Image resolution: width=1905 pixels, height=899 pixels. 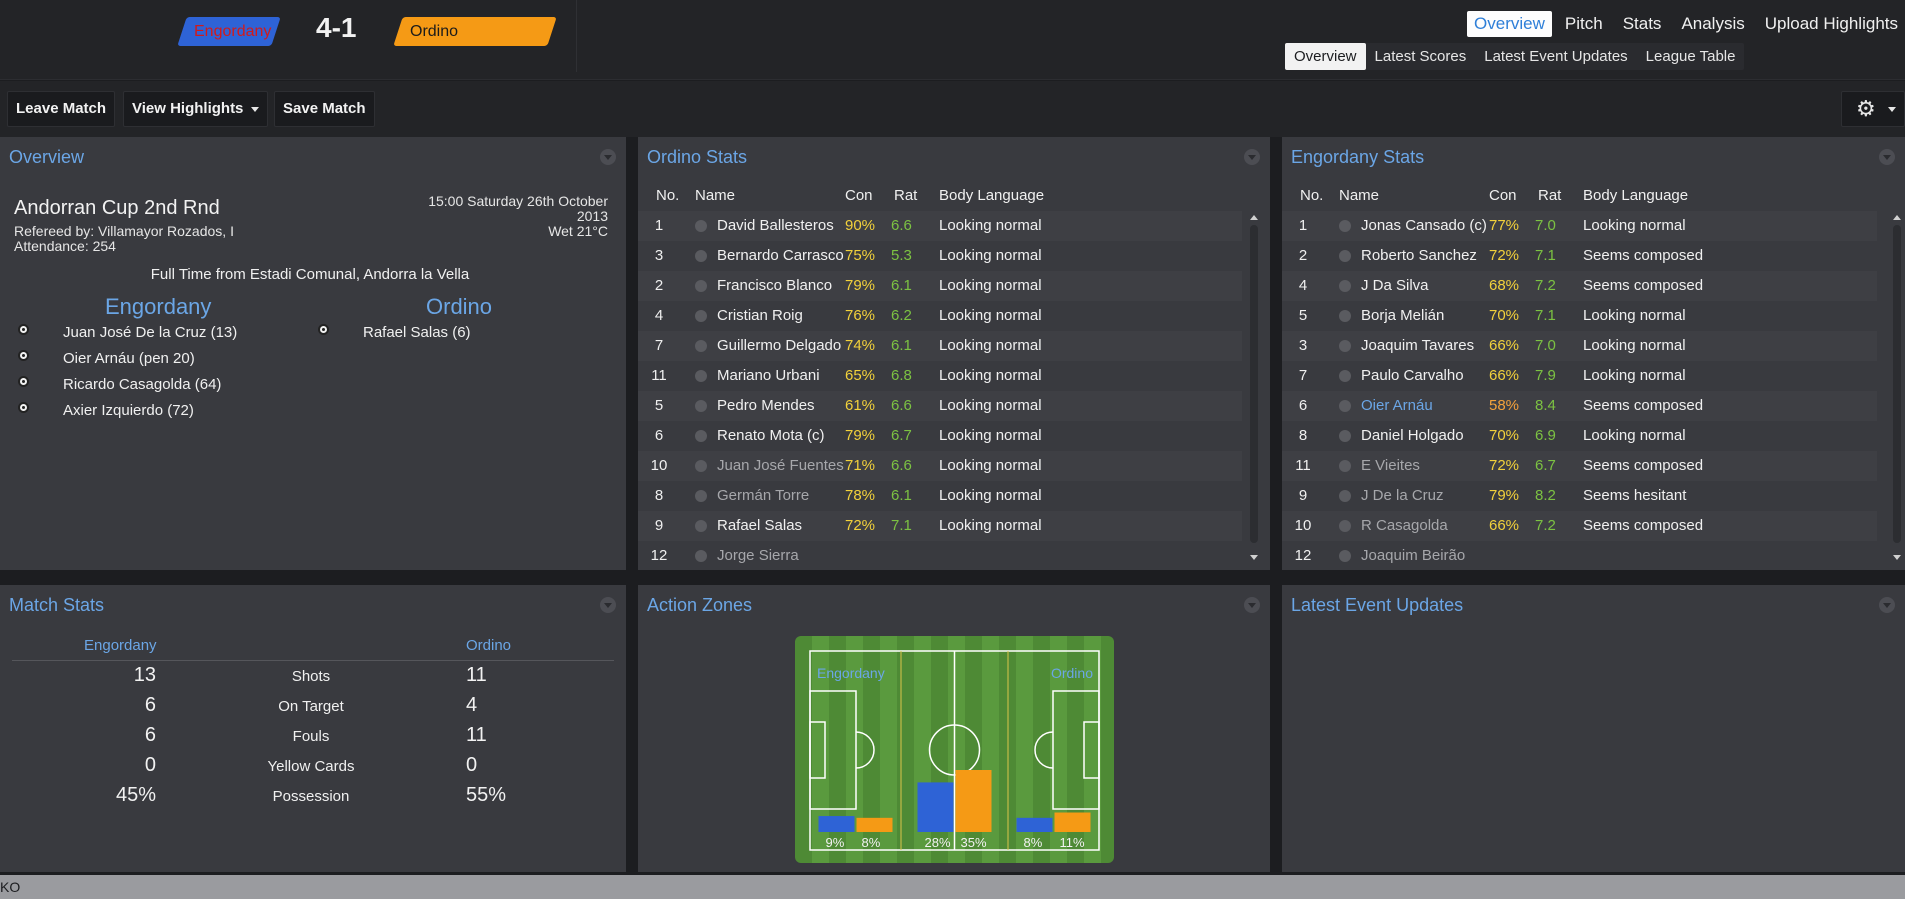 I want to click on away-team-badge: Ordino, so click(x=475, y=31).